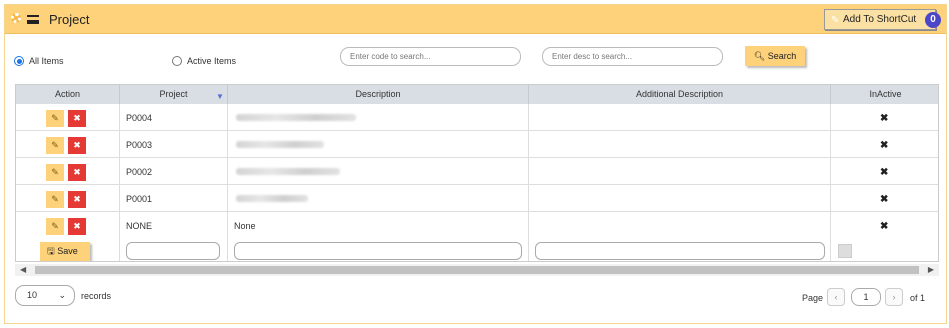  What do you see at coordinates (680, 251) in the screenshot?
I see `new-additional-description-input` at bounding box center [680, 251].